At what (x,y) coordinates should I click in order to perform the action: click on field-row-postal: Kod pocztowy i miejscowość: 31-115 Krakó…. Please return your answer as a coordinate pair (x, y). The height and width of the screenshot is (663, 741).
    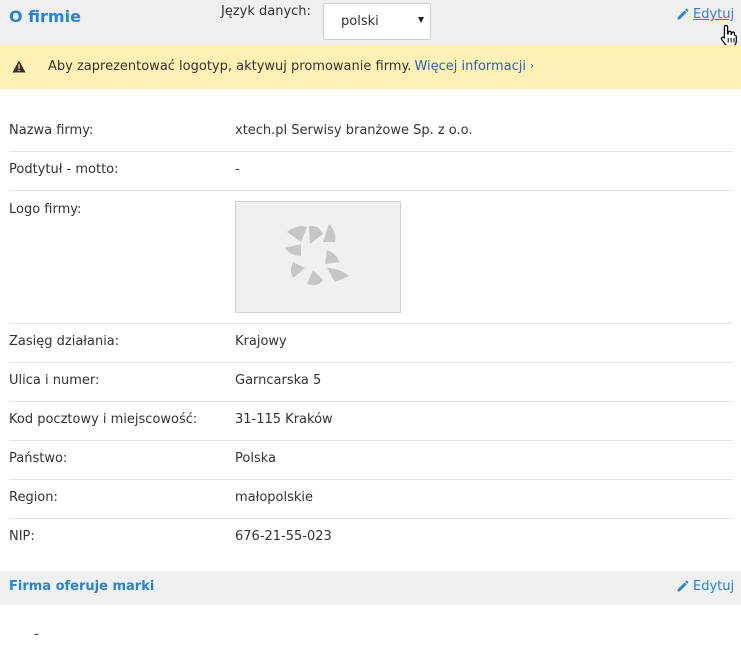
    Looking at the image, I should click on (370, 421).